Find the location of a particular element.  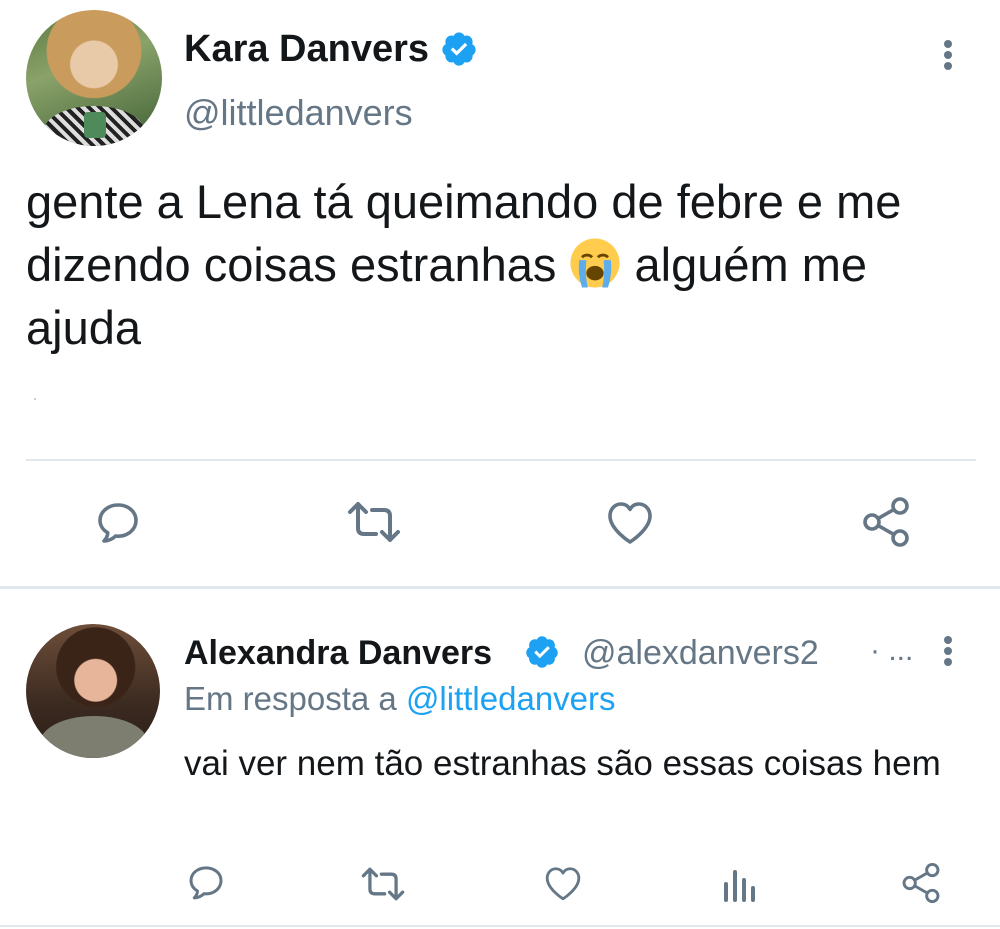

reply-share-button is located at coordinates (921, 883).